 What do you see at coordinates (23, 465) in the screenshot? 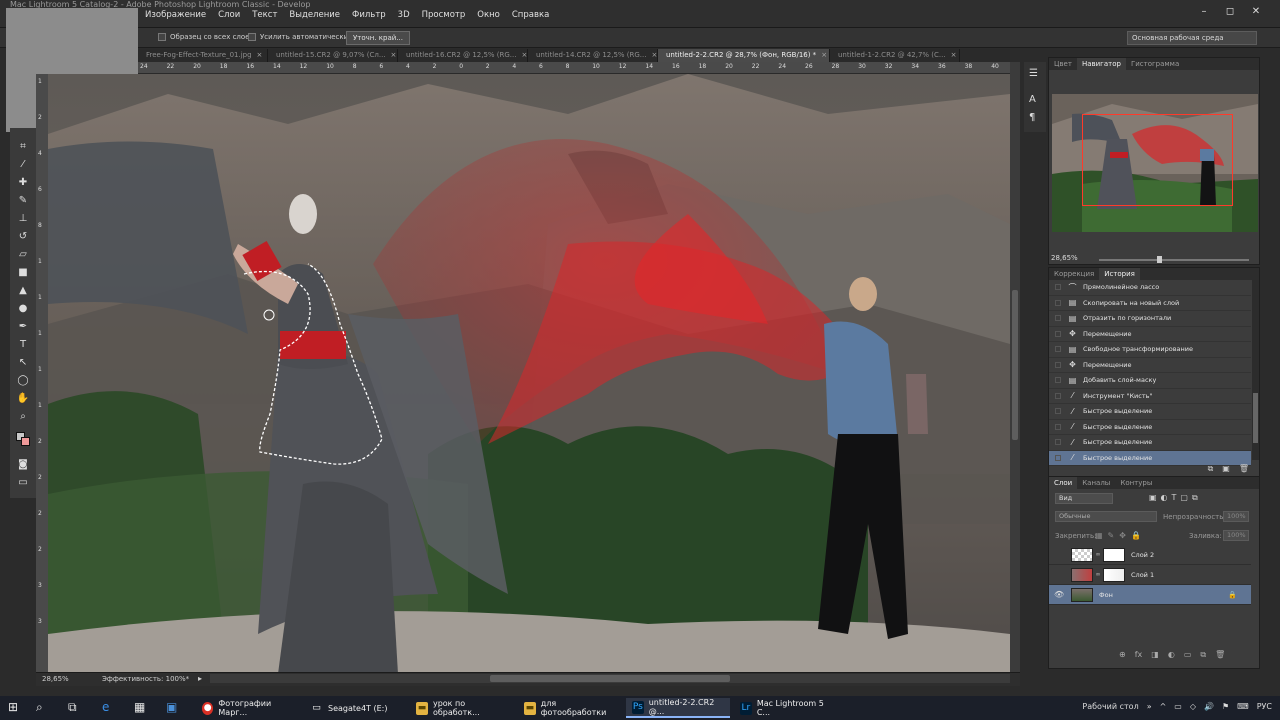
I see `quick-mask-icon: ◙` at bounding box center [23, 465].